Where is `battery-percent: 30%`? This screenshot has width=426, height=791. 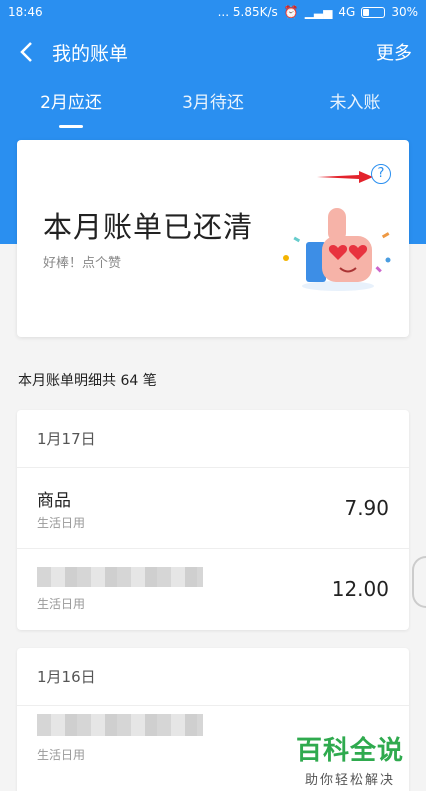 battery-percent: 30% is located at coordinates (404, 12).